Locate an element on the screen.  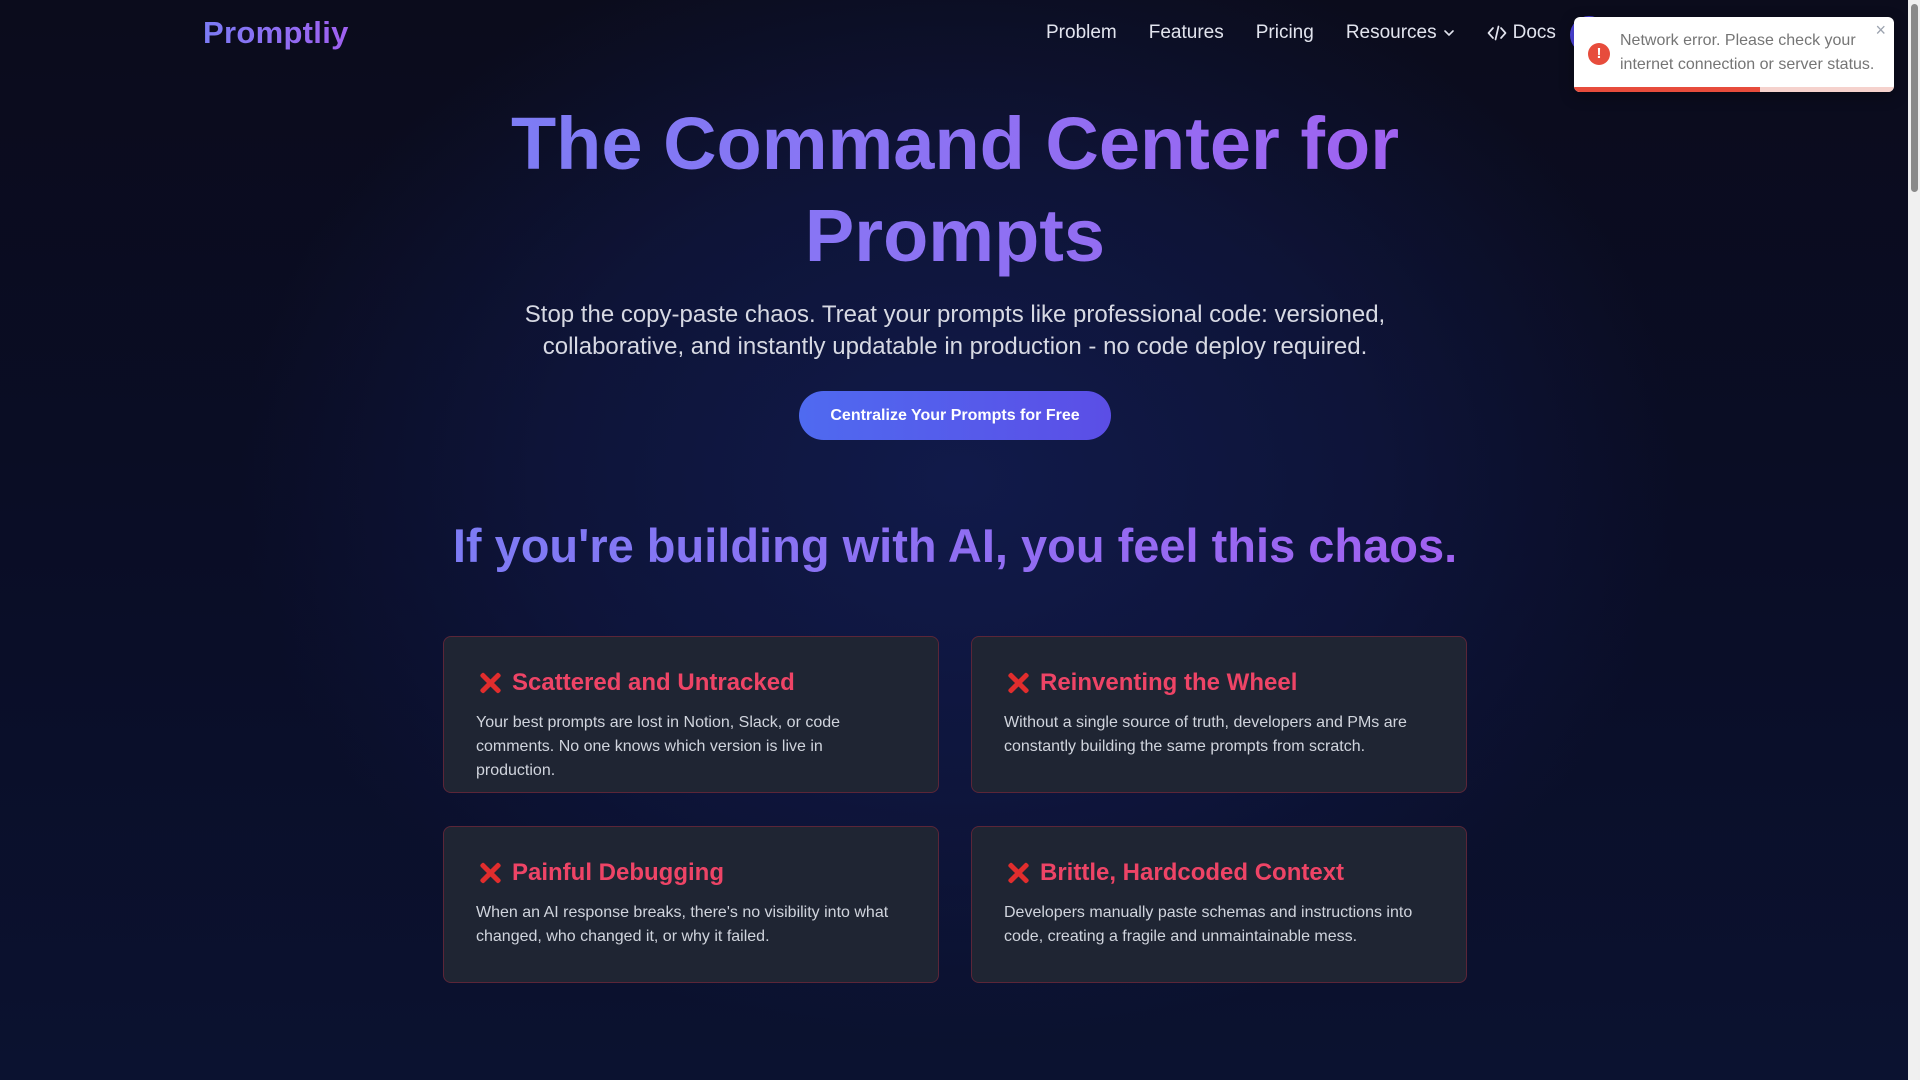
card-heading: Scattered and Untracked is located at coordinates (691, 683).